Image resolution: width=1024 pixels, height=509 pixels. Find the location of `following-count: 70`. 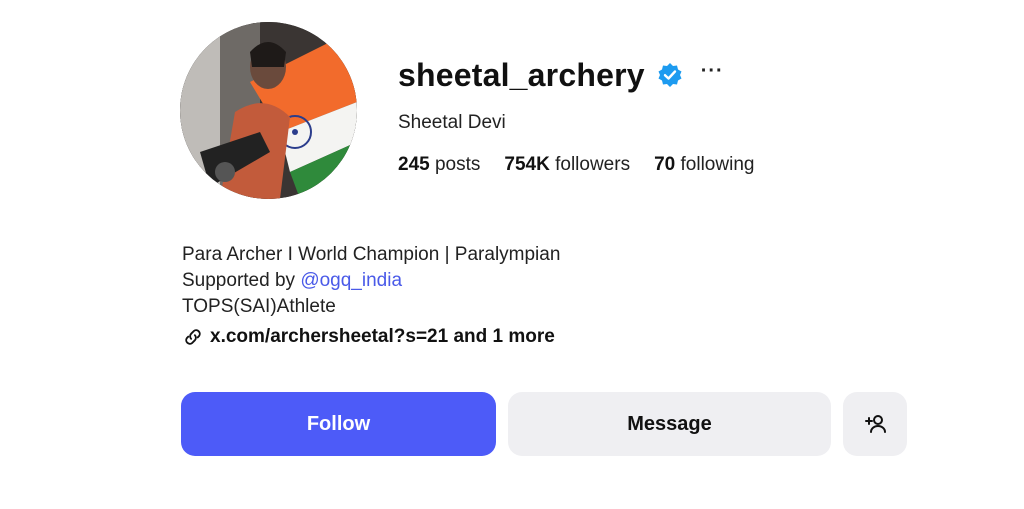

following-count: 70 is located at coordinates (665, 164).